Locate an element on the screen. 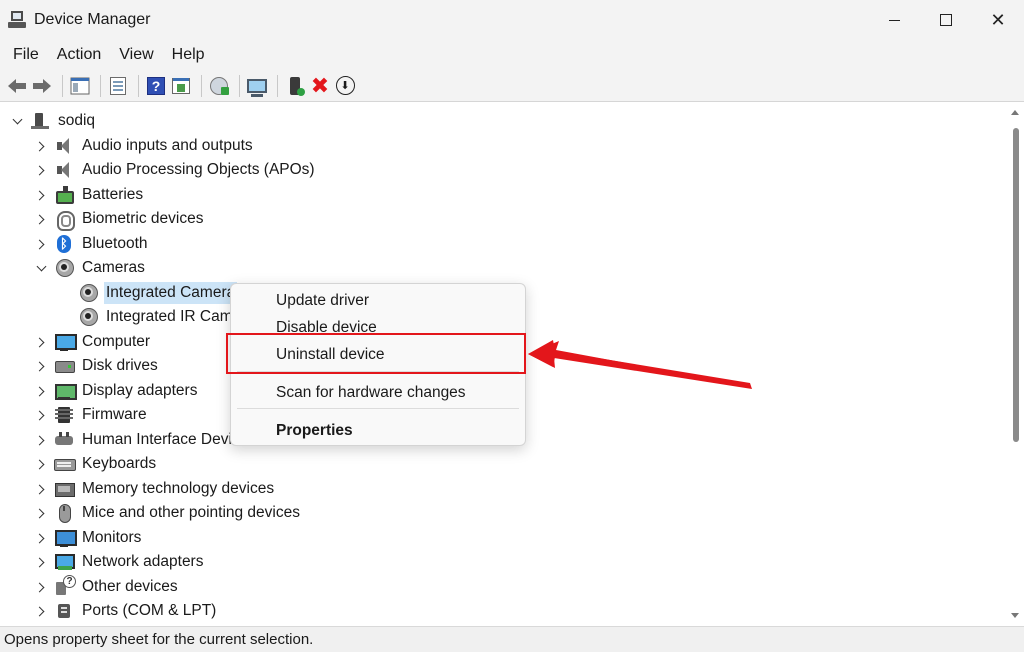 This screenshot has height=652, width=1024. close-button: ✕ is located at coordinates (998, 20).